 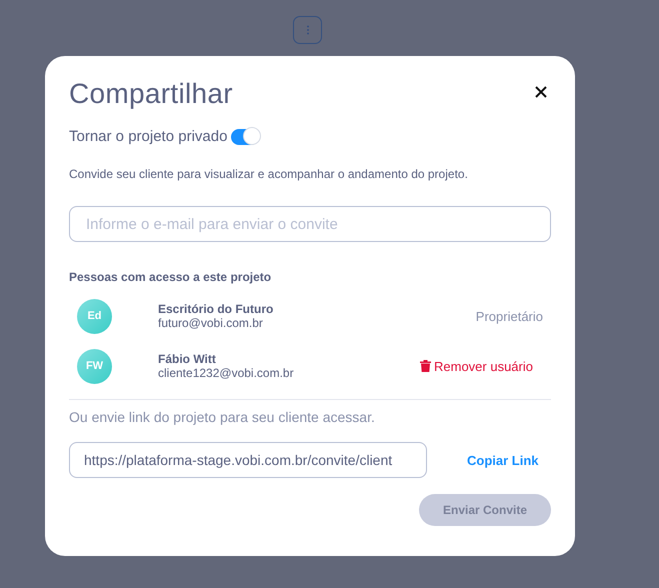 What do you see at coordinates (222, 417) in the screenshot?
I see `link-hint: Ou envie link do projeto para seu cliente acessar.` at bounding box center [222, 417].